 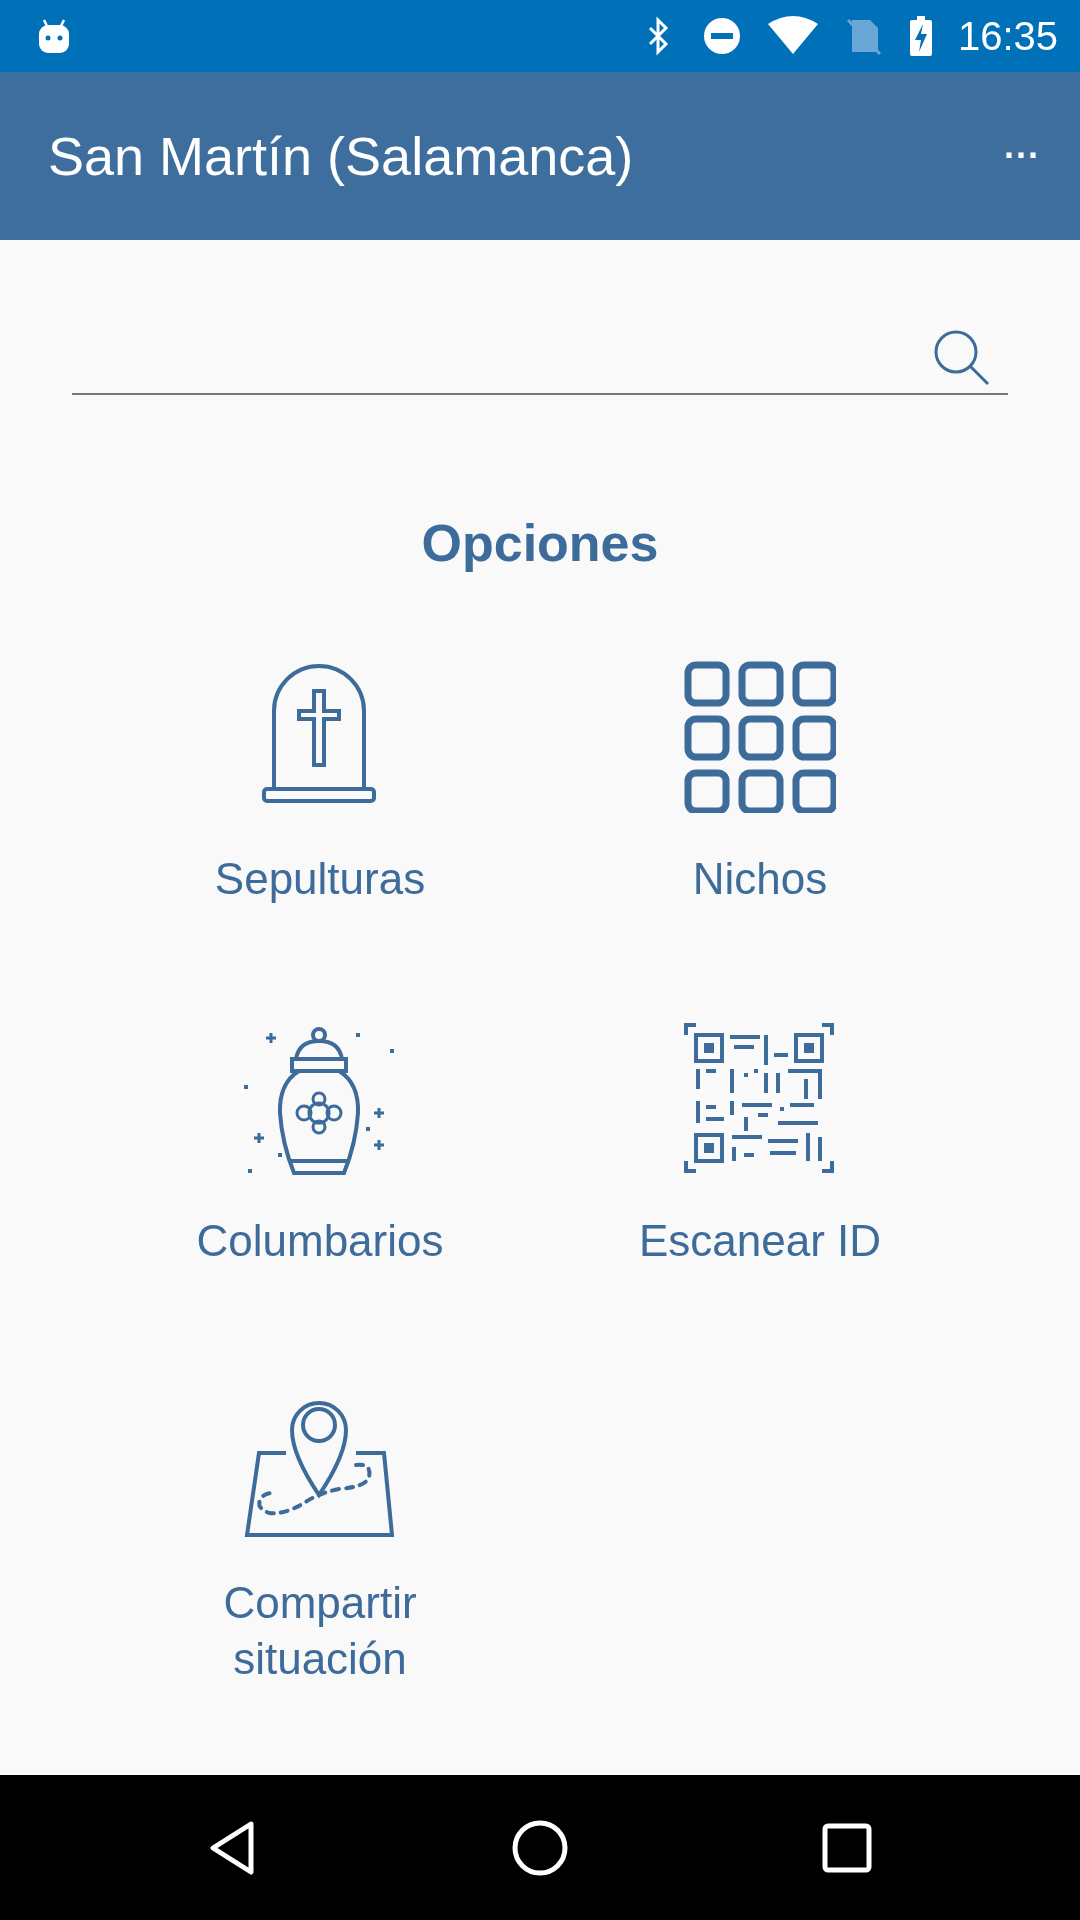 What do you see at coordinates (320, 879) in the screenshot?
I see `option-label: Sepulturas` at bounding box center [320, 879].